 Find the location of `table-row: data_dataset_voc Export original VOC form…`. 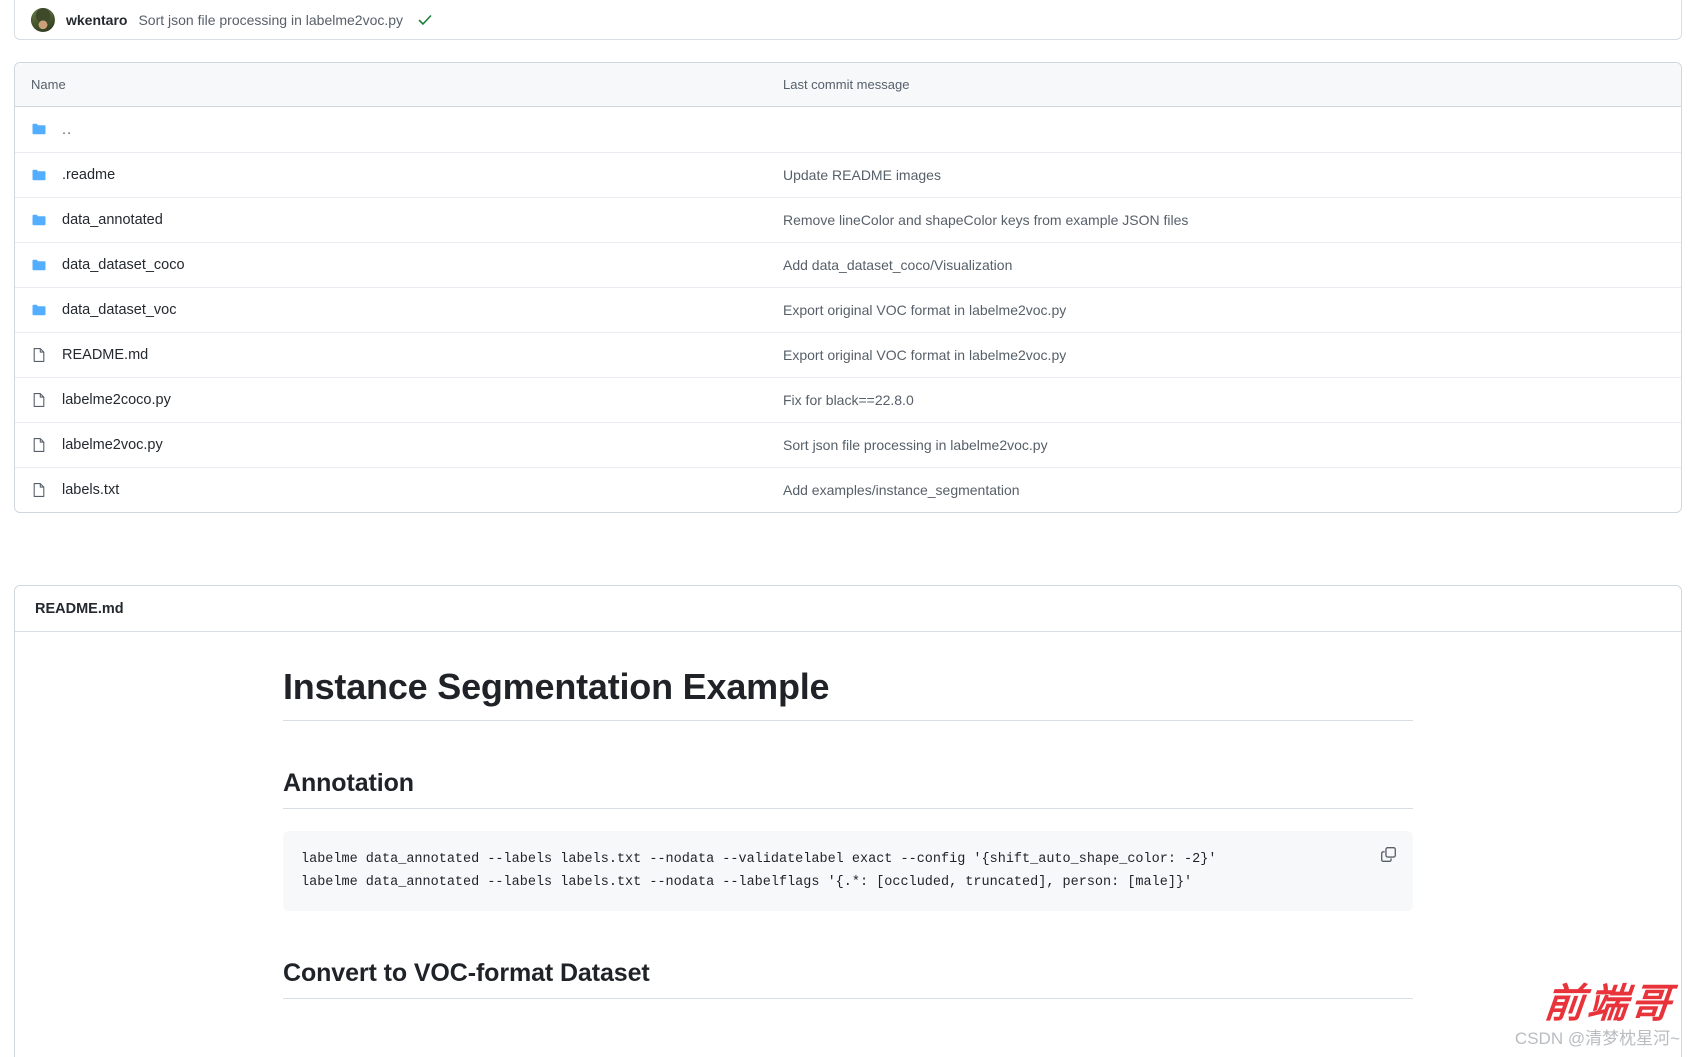

table-row: data_dataset_voc Export original VOC form… is located at coordinates (848, 309).